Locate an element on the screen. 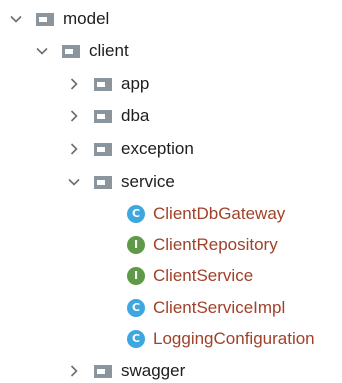  tree-node-label: exception is located at coordinates (157, 148).